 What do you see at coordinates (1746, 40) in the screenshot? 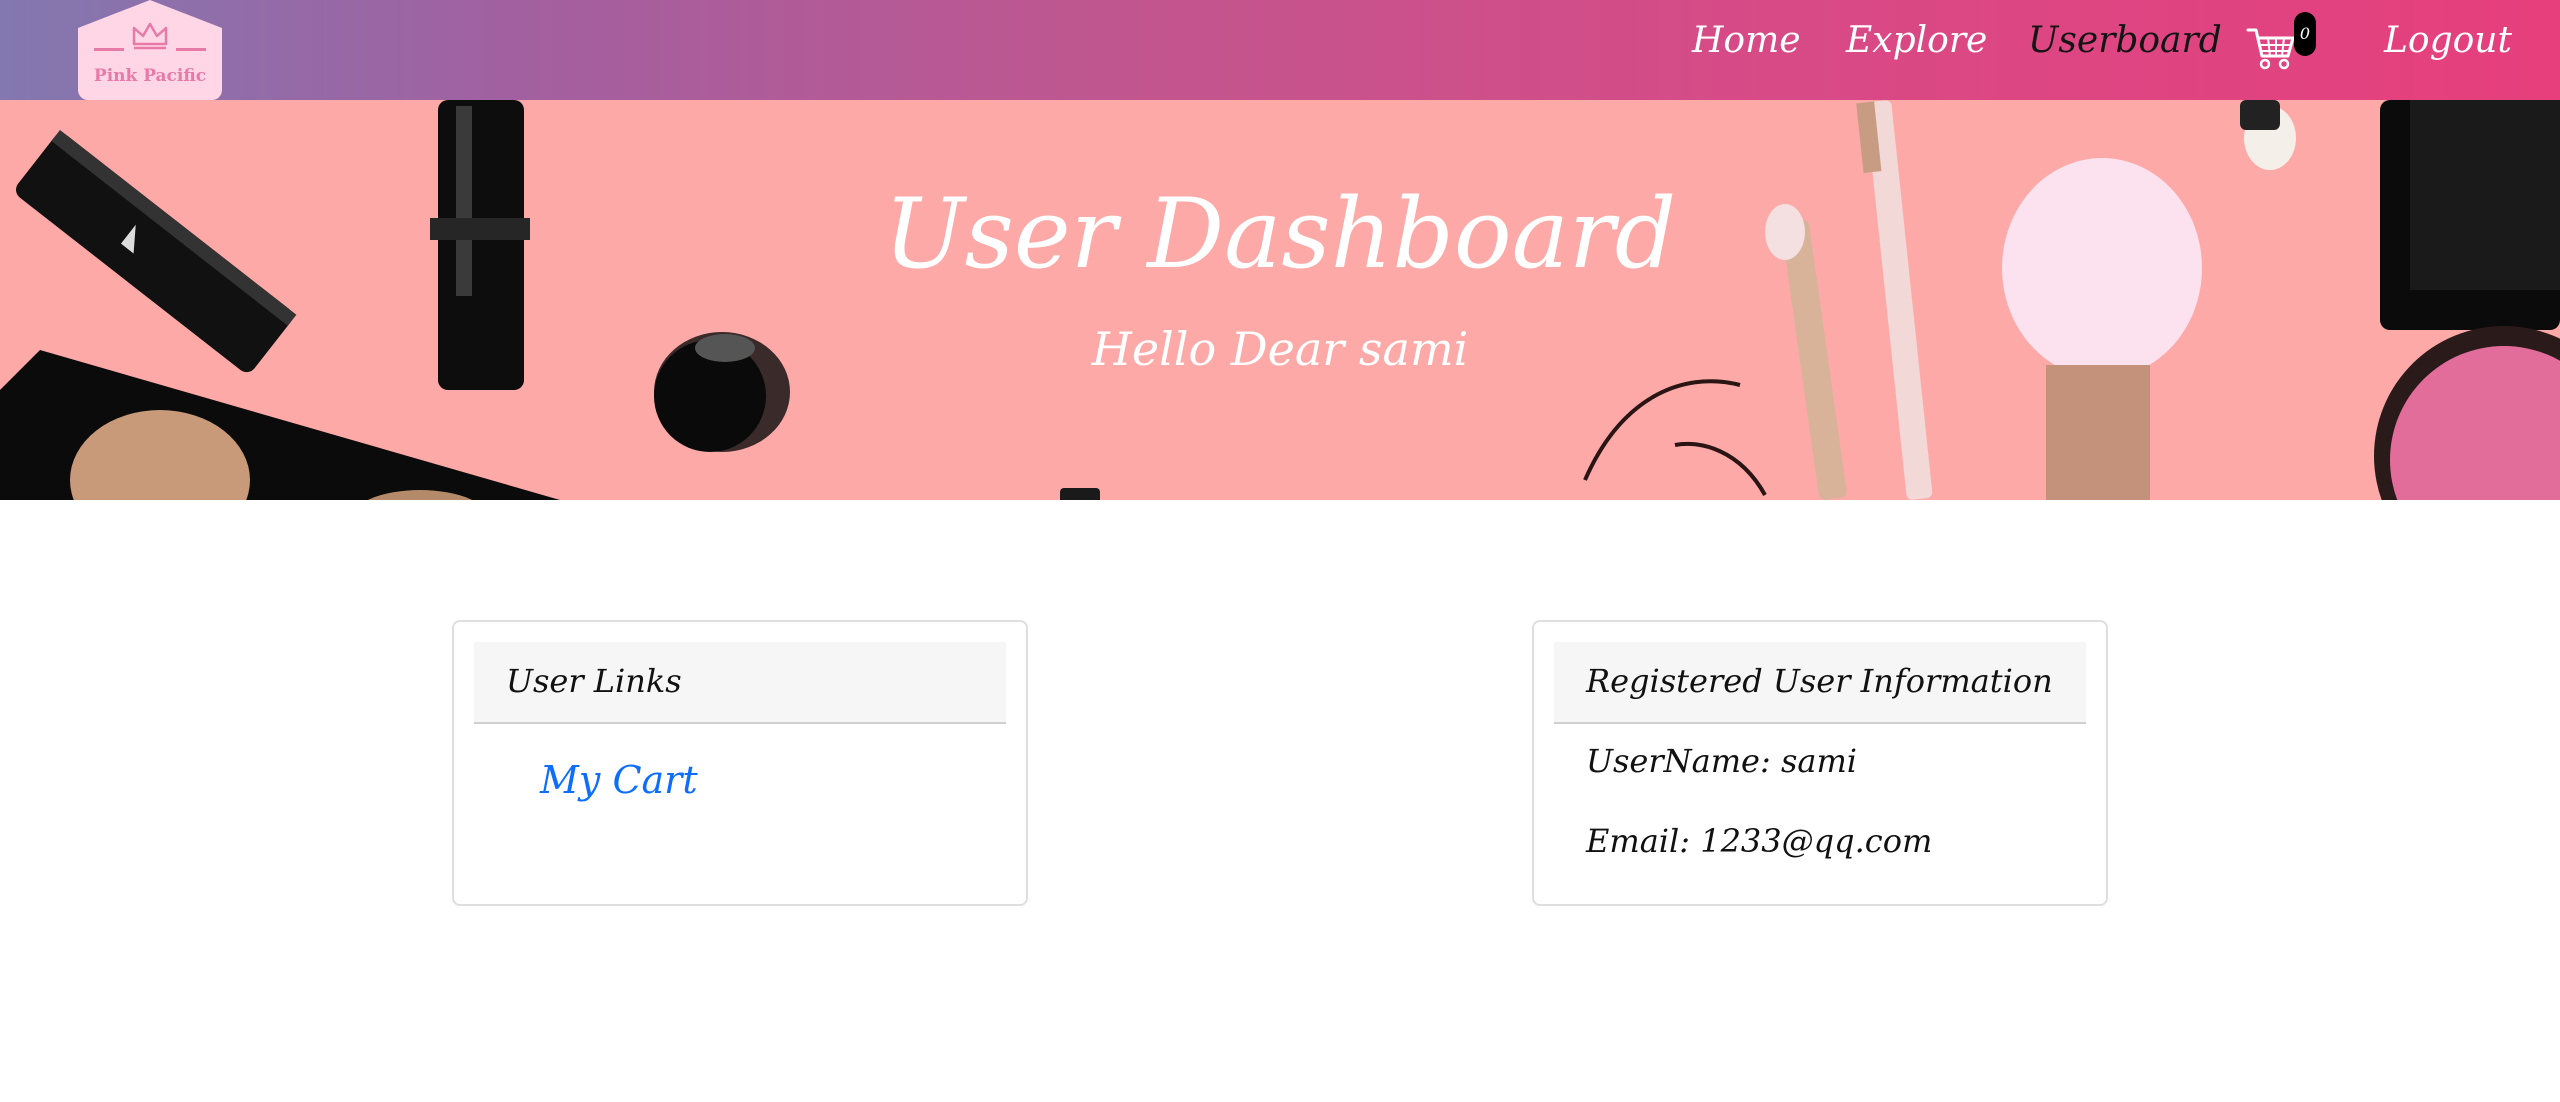
I see `nav-home-link: Home` at bounding box center [1746, 40].